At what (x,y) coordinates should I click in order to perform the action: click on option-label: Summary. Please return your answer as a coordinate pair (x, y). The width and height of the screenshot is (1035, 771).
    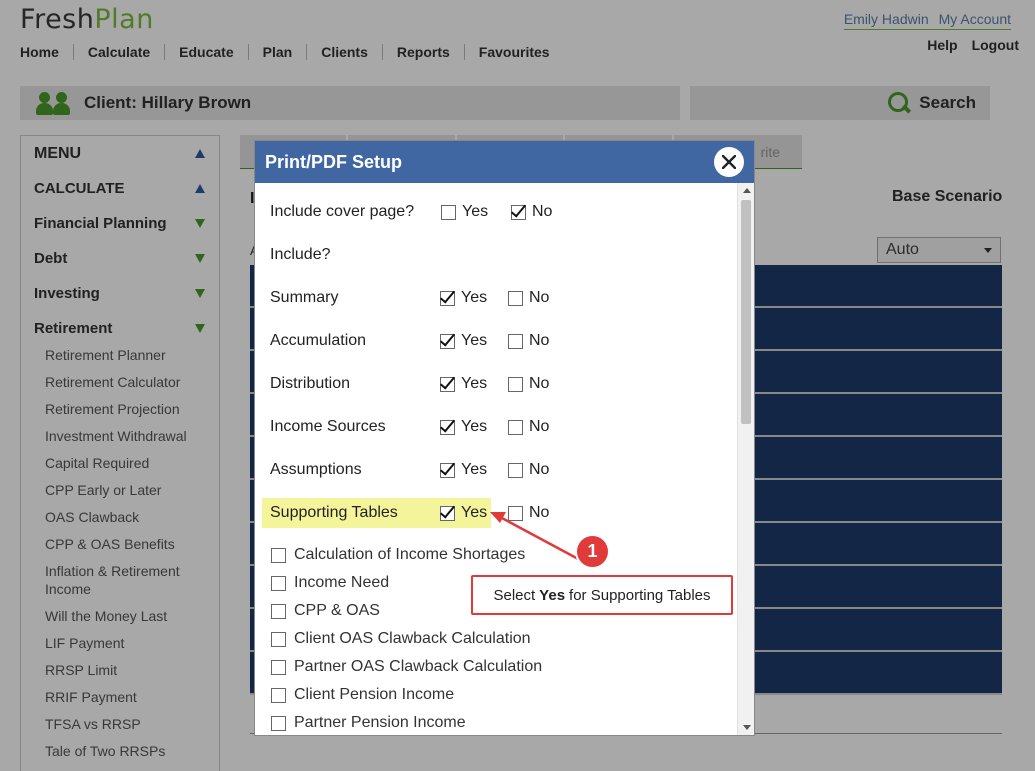
    Looking at the image, I should click on (304, 297).